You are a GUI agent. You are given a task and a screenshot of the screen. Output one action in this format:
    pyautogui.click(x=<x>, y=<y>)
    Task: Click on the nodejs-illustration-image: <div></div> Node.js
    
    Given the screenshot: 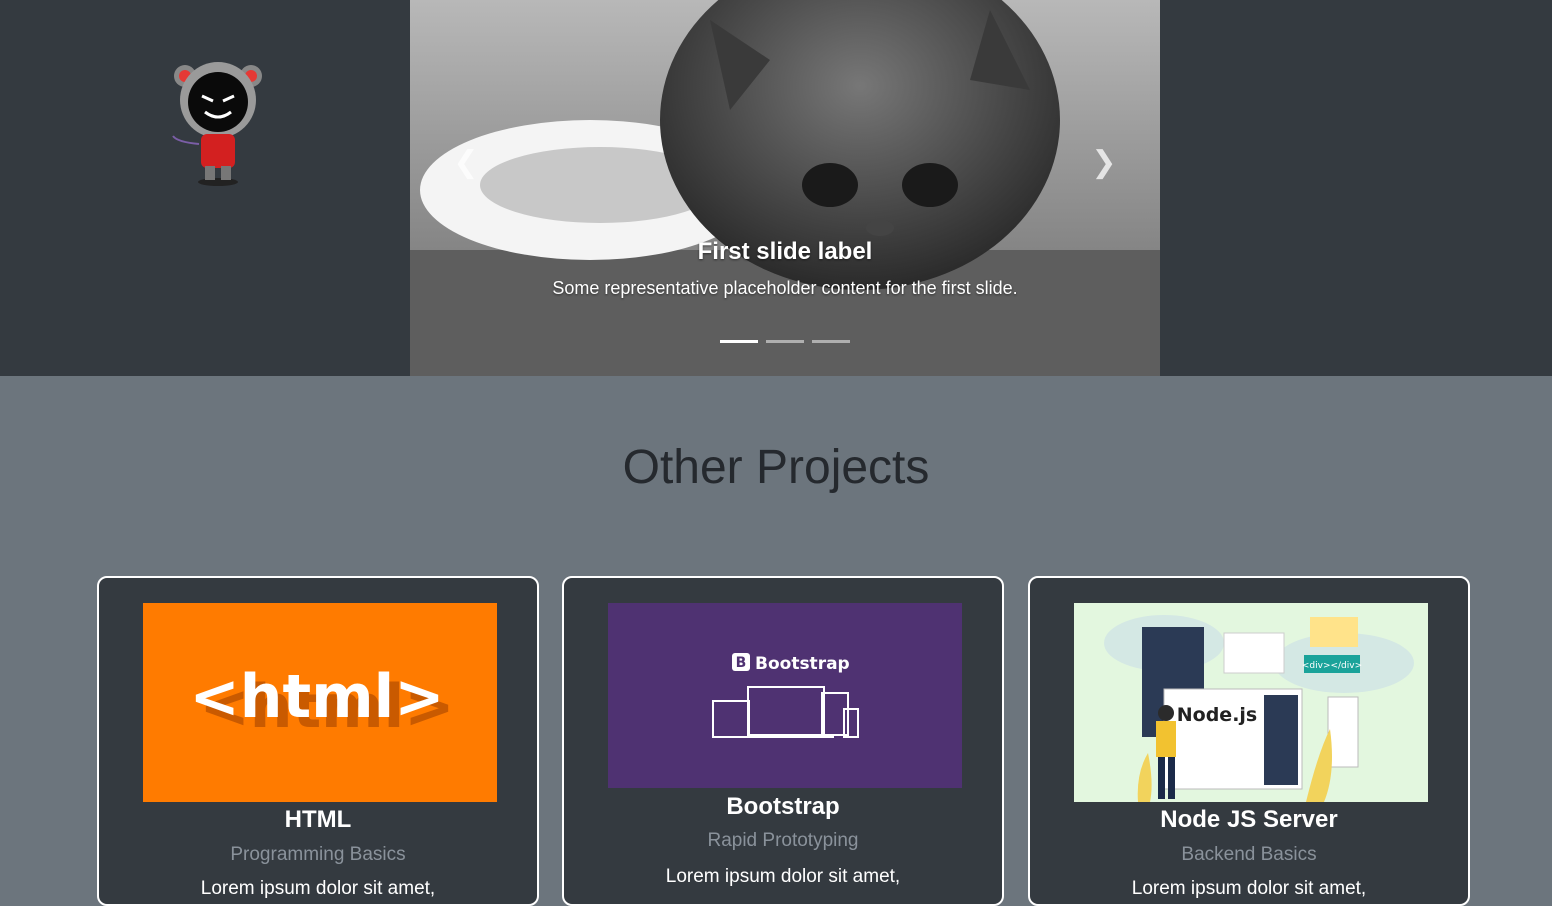 What is the action you would take?
    pyautogui.click(x=1251, y=702)
    